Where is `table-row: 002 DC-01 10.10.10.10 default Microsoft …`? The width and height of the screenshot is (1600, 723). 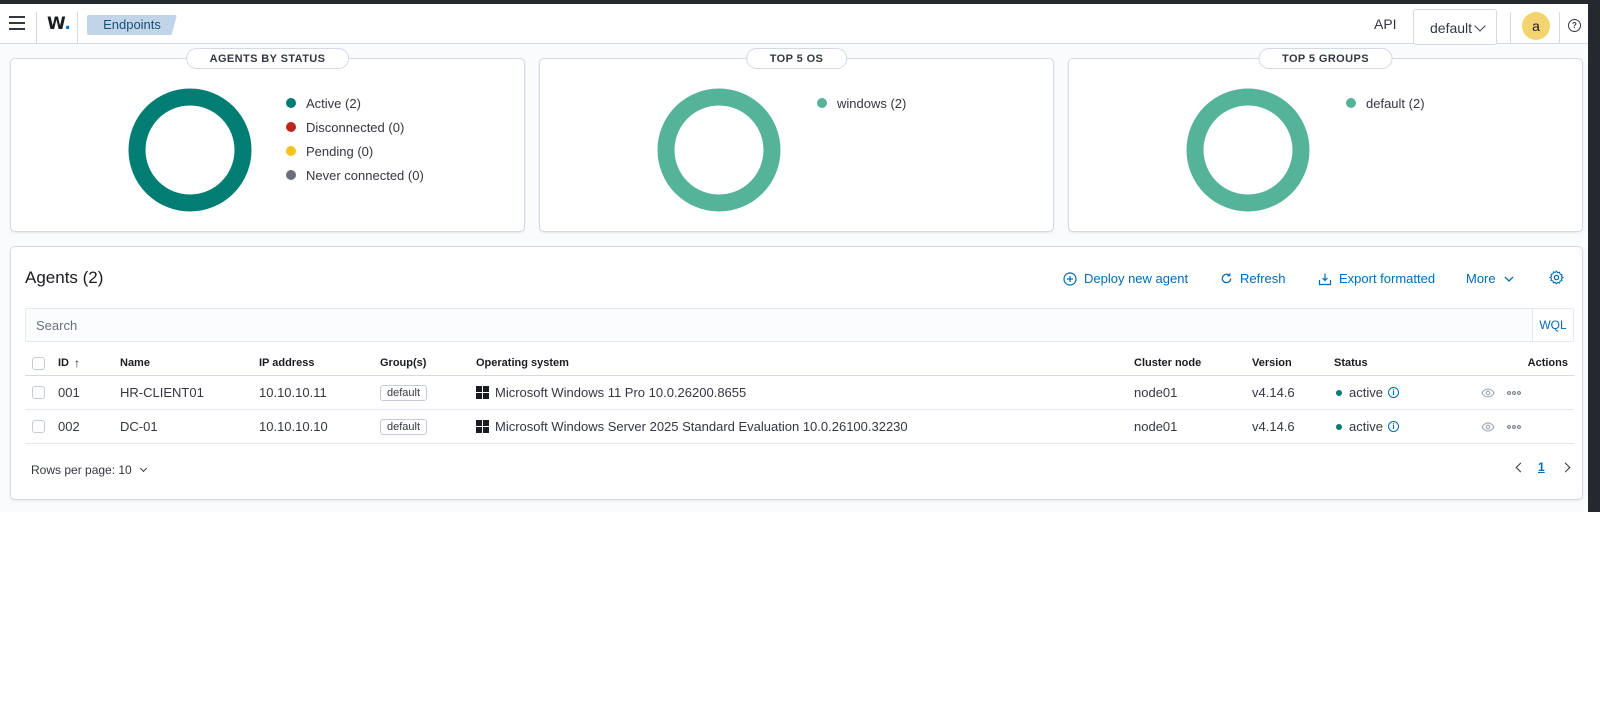 table-row: 002 DC-01 10.10.10.10 default Microsoft … is located at coordinates (799, 427).